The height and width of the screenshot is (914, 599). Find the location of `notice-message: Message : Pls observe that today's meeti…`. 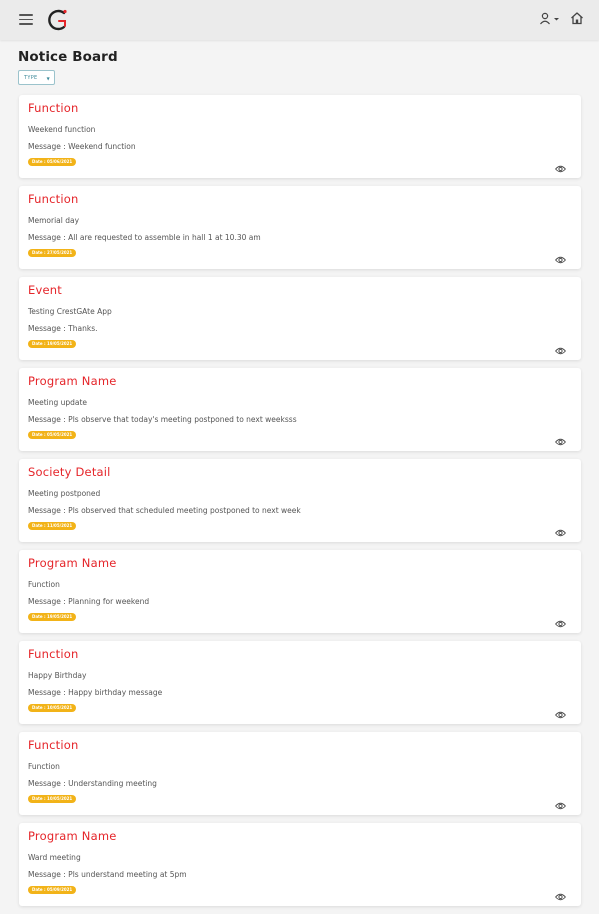

notice-message: Message : Pls observe that today's meeti… is located at coordinates (162, 419).